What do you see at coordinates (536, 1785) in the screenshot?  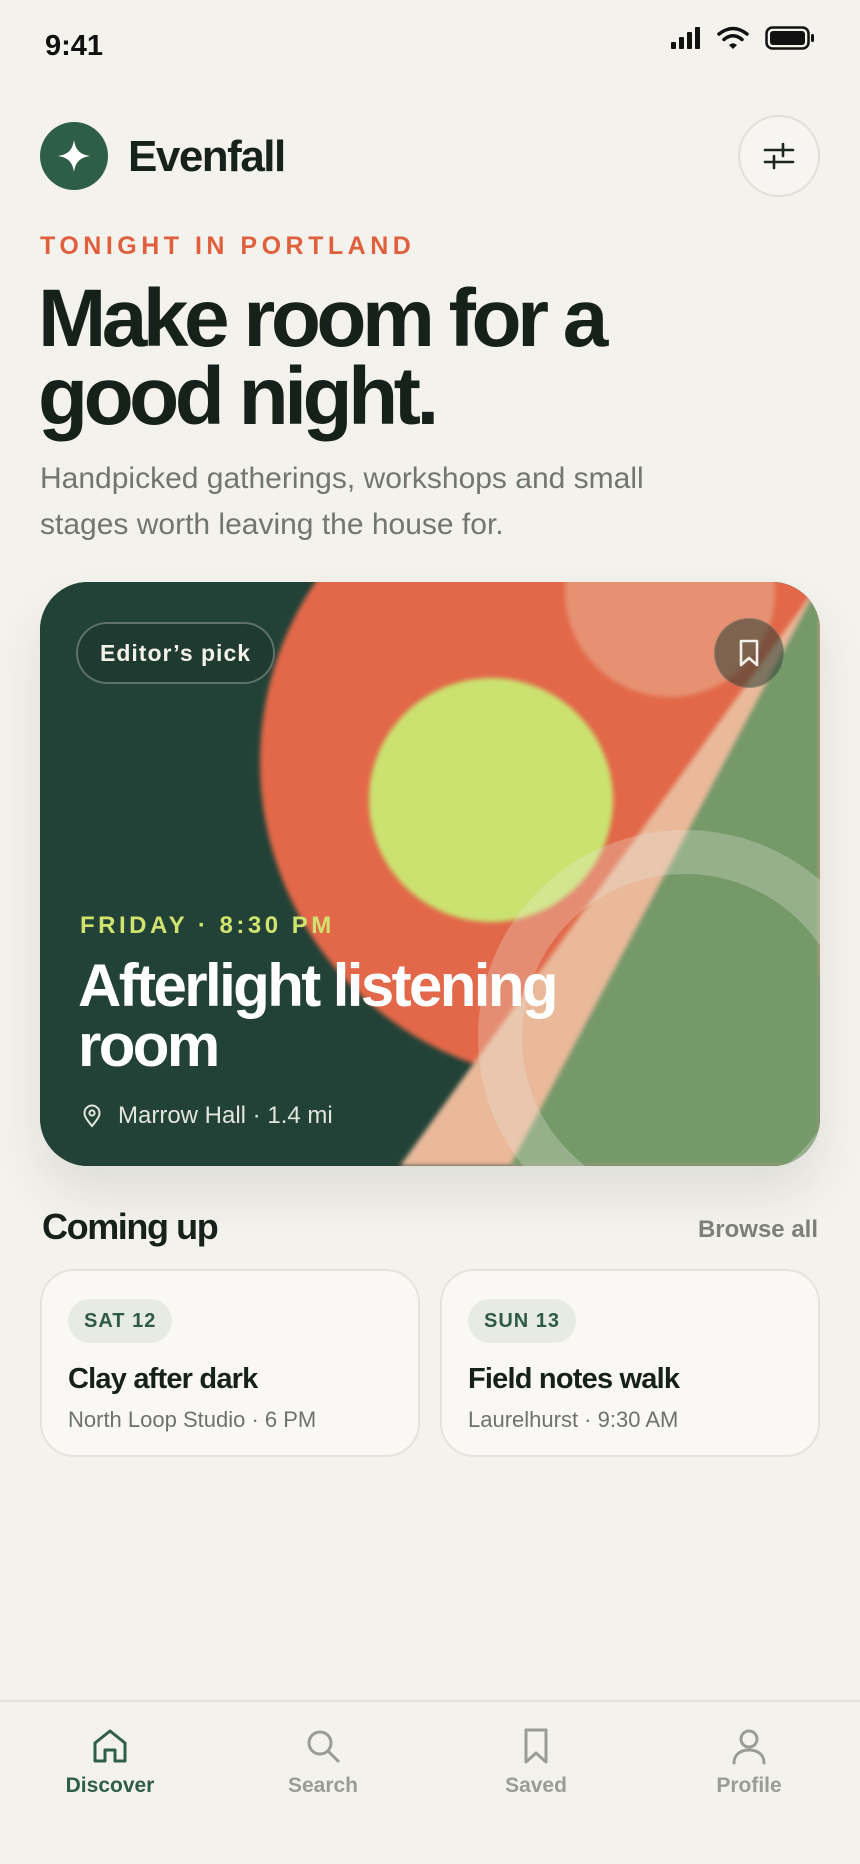 I see `tab-label: Saved` at bounding box center [536, 1785].